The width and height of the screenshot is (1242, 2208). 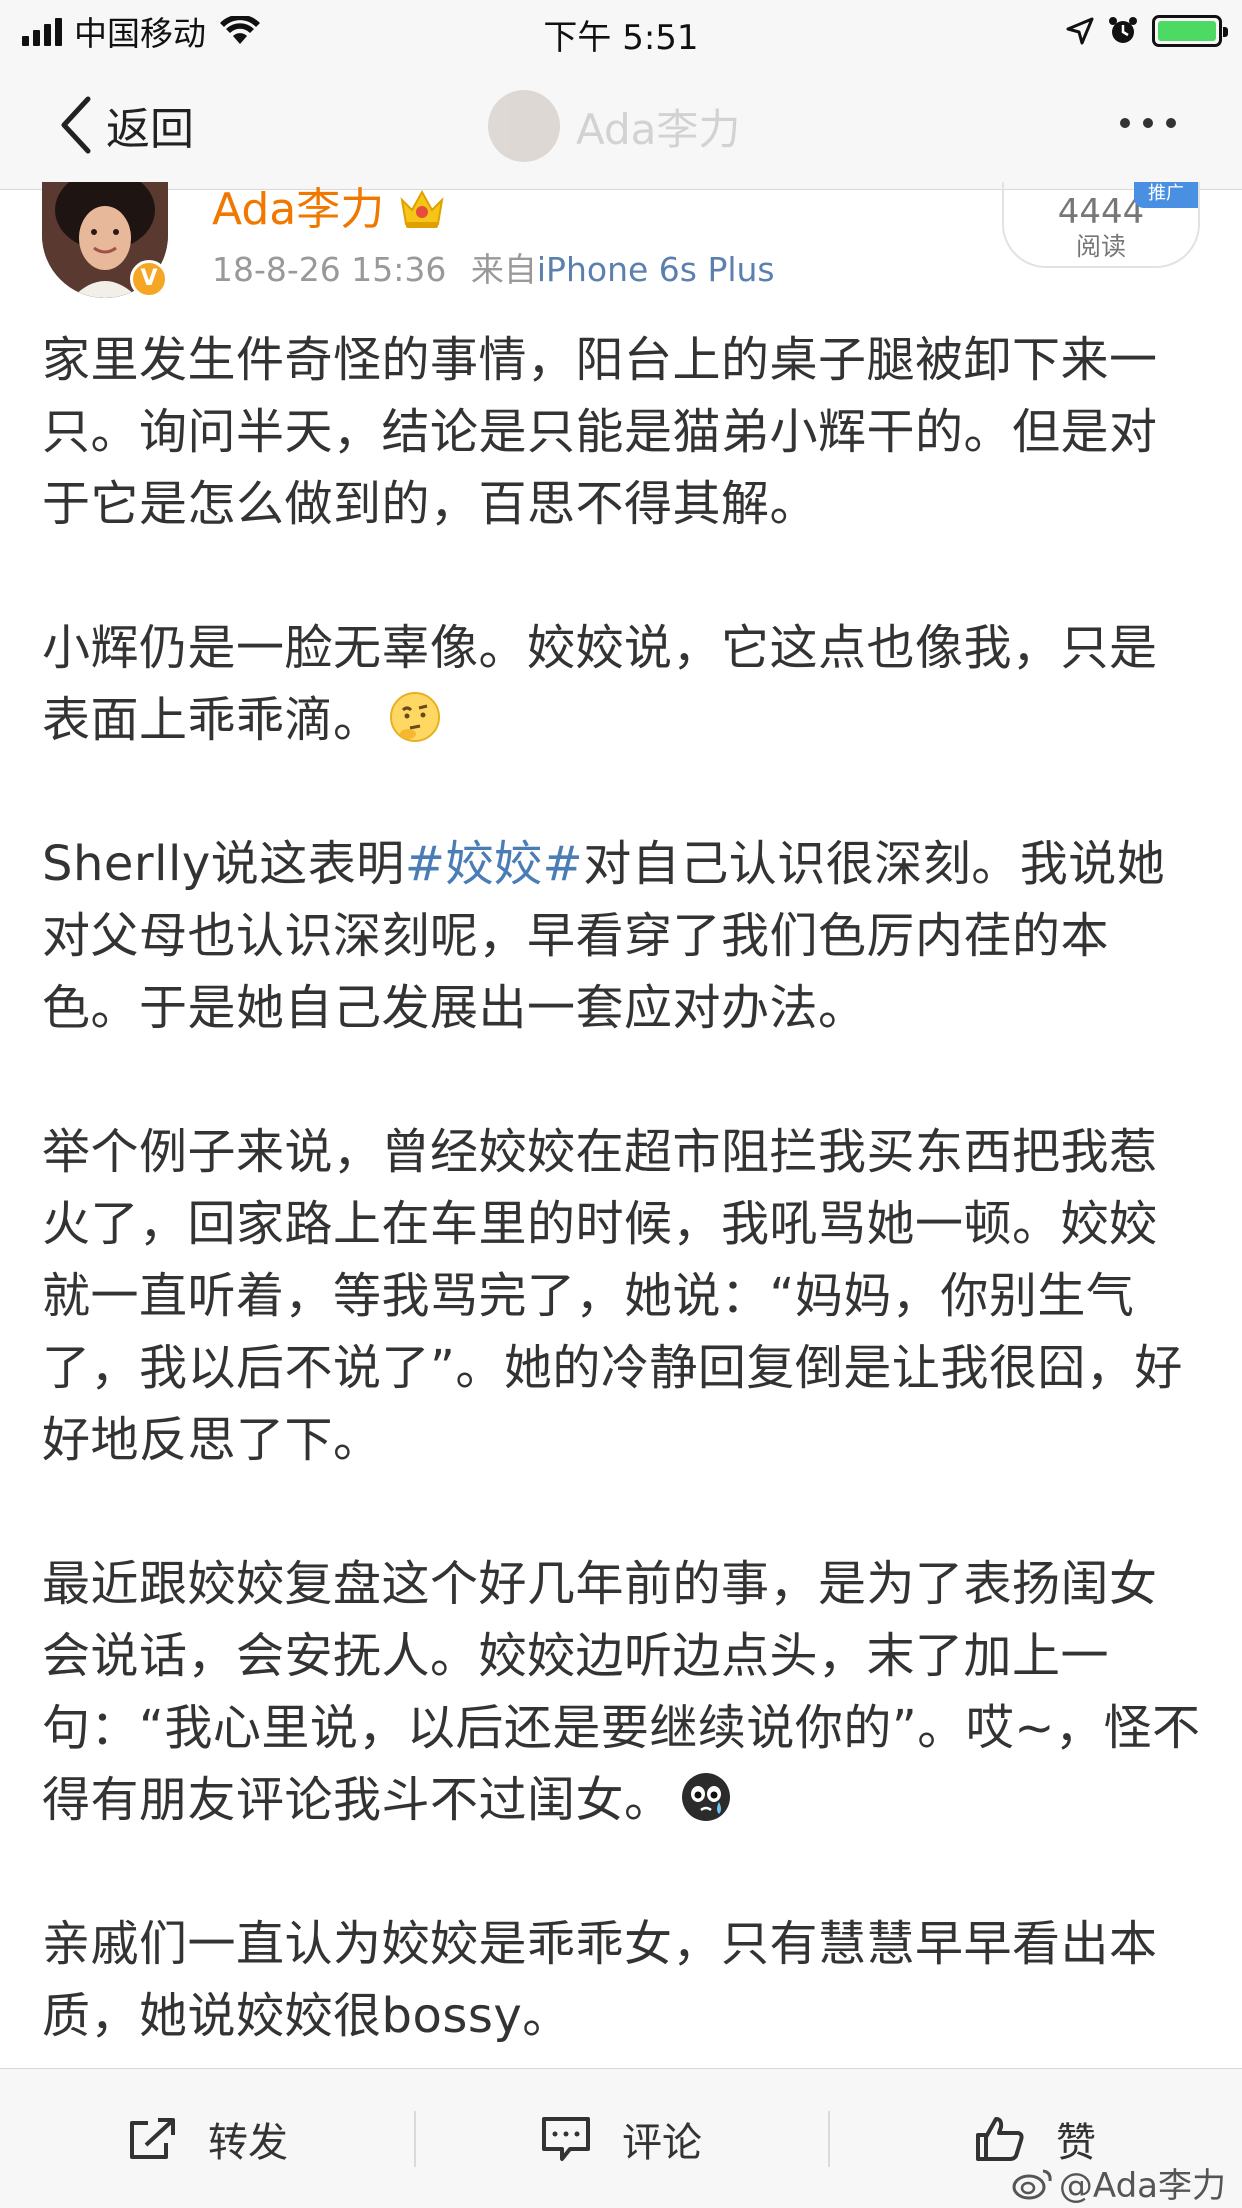 I want to click on read-label: 阅读, so click(x=1100, y=246).